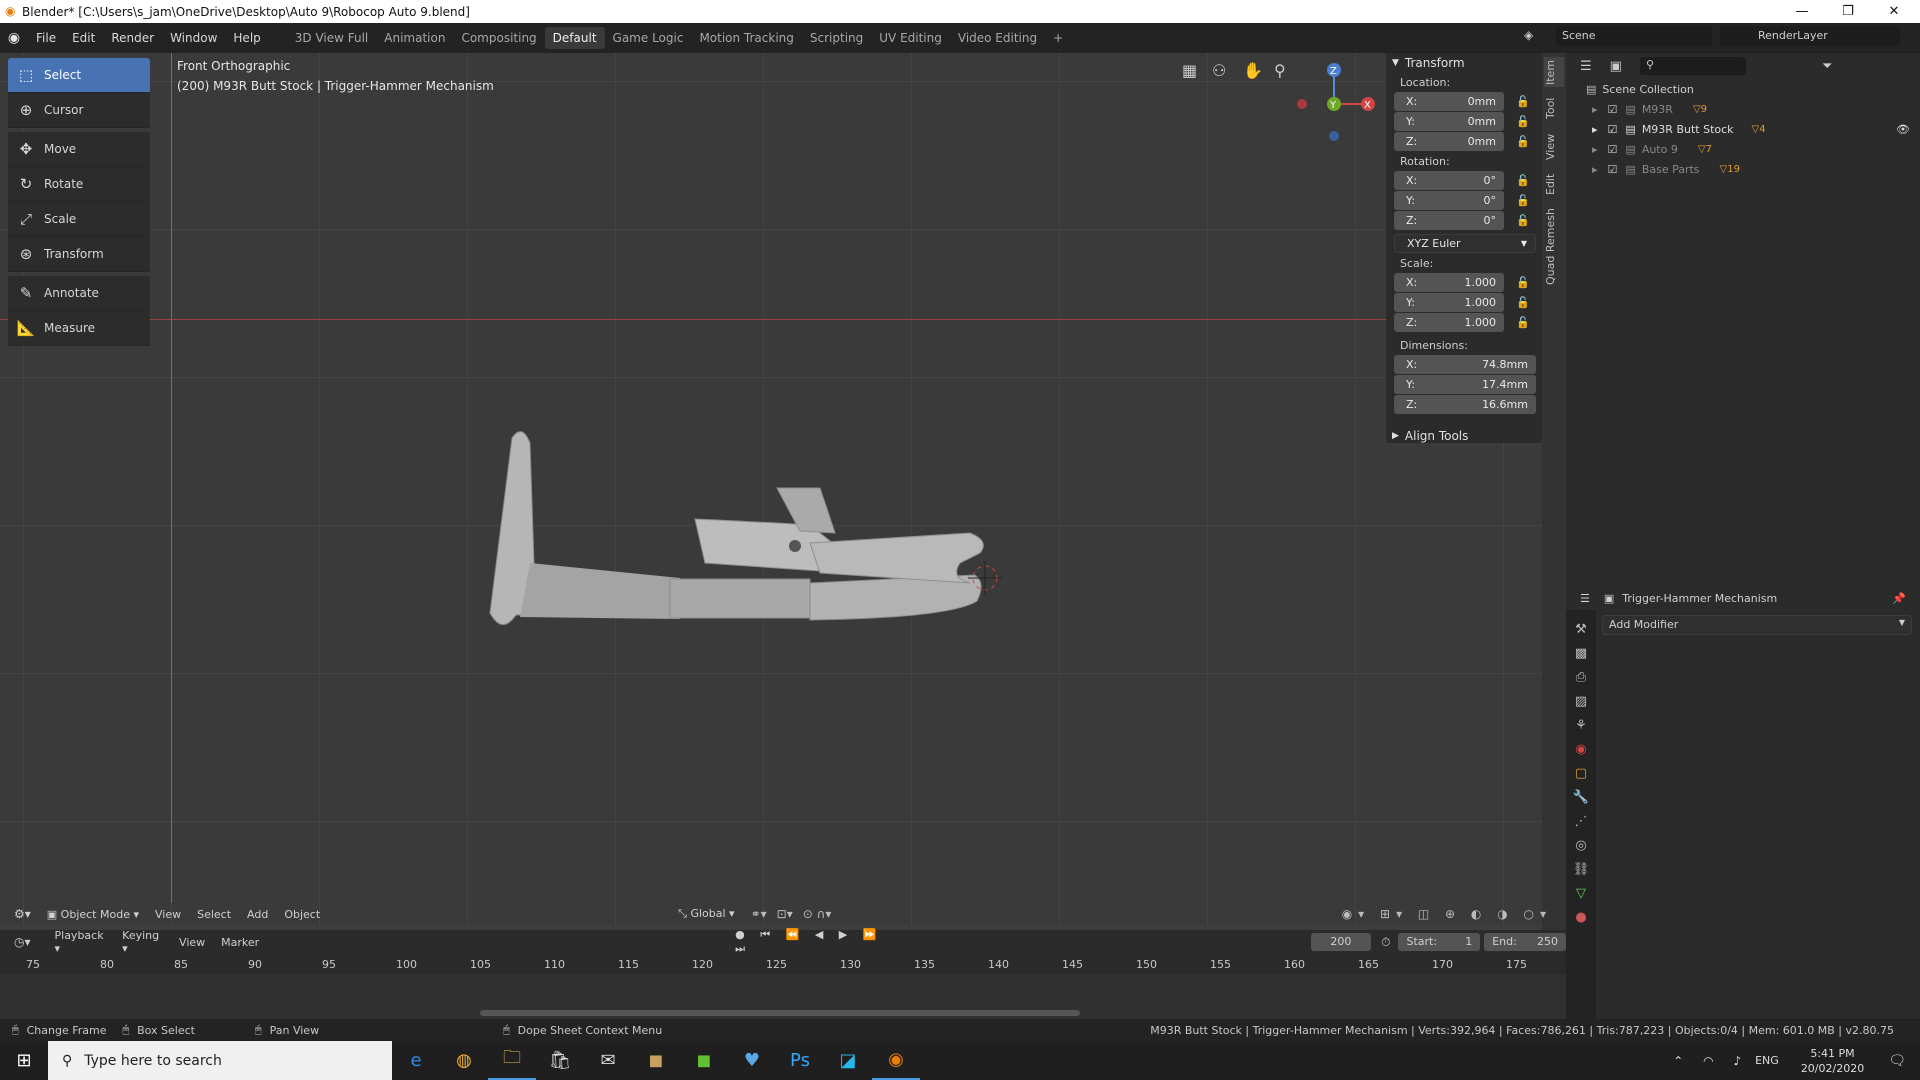  What do you see at coordinates (780, 1013) in the screenshot?
I see `timeline-scrollbar` at bounding box center [780, 1013].